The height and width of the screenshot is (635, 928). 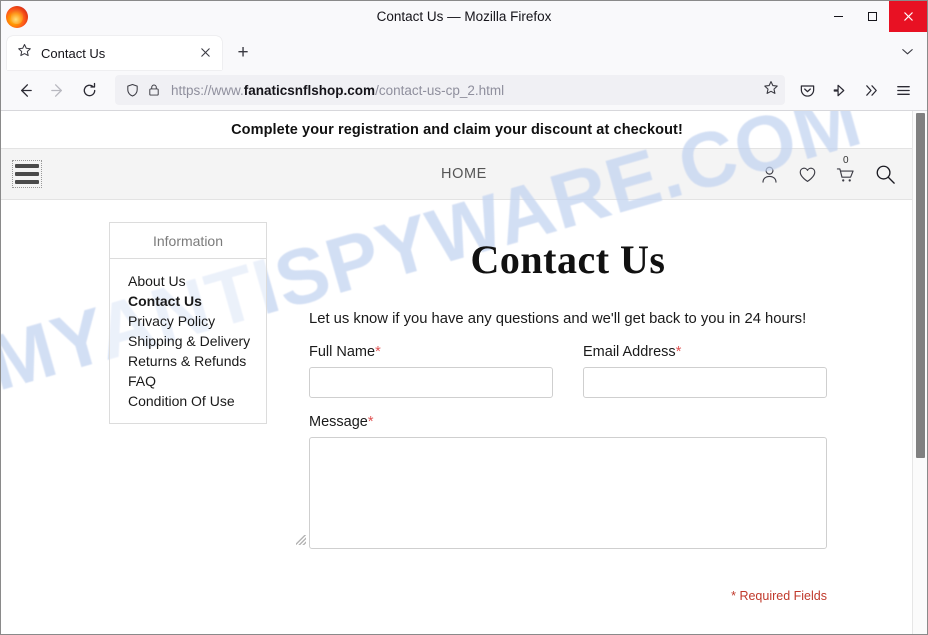 I want to click on email-input, so click(x=705, y=382).